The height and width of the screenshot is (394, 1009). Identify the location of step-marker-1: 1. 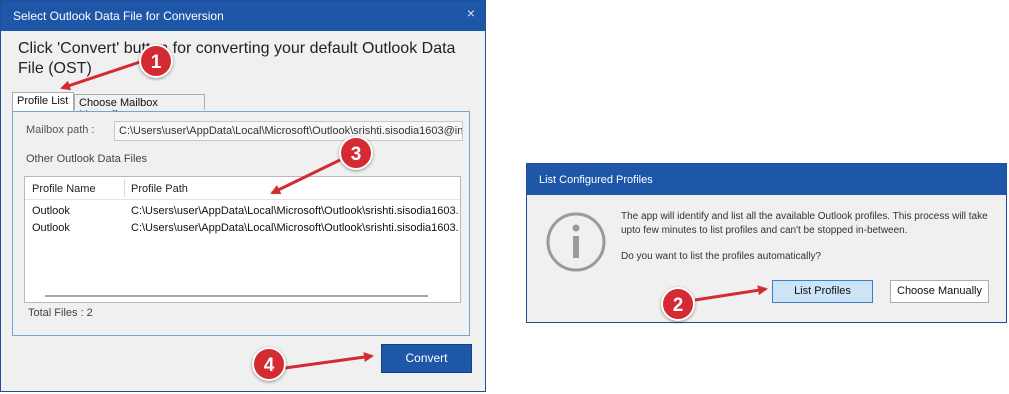
(156, 61).